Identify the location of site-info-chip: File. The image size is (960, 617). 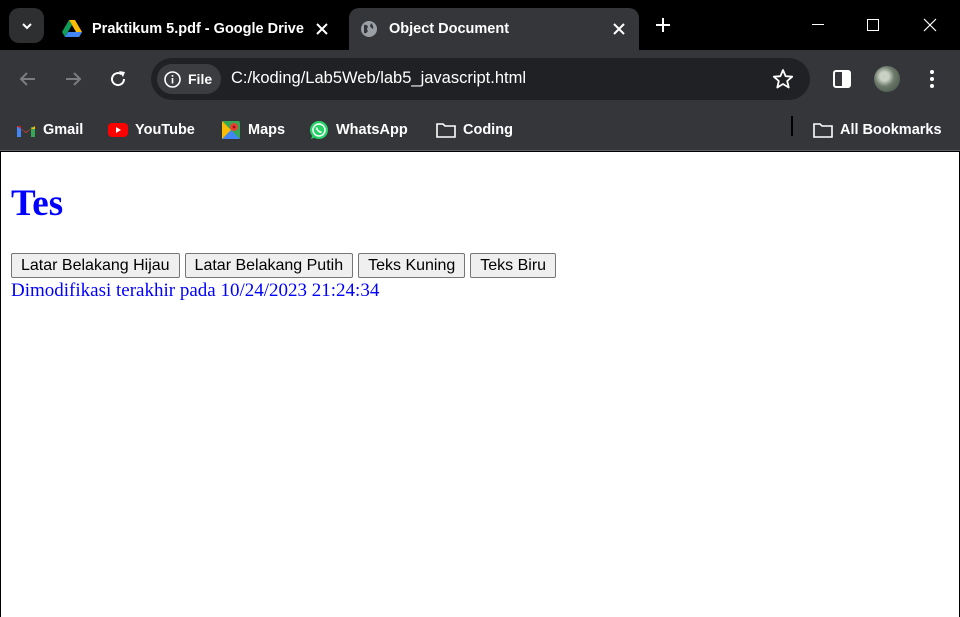
(189, 79).